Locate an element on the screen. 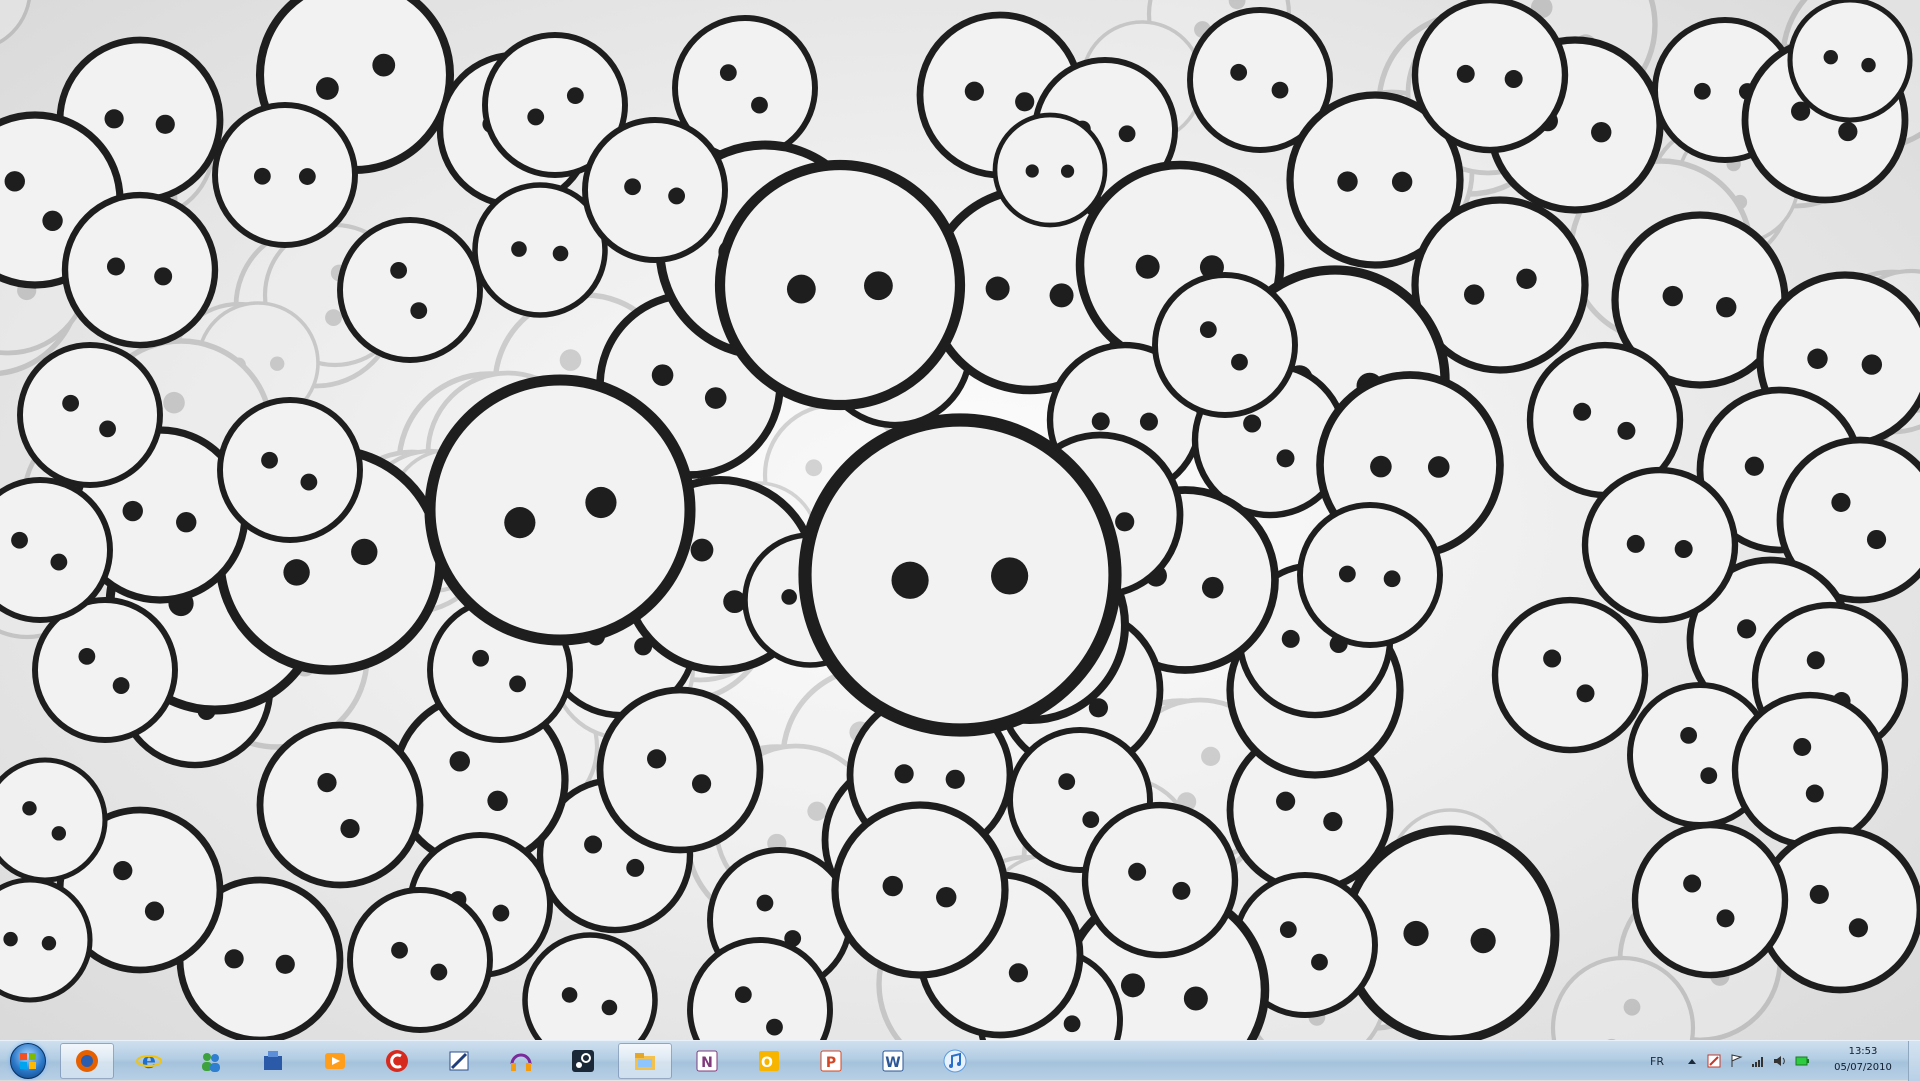 This screenshot has width=1920, height=1081. volume-icon is located at coordinates (1780, 1061).